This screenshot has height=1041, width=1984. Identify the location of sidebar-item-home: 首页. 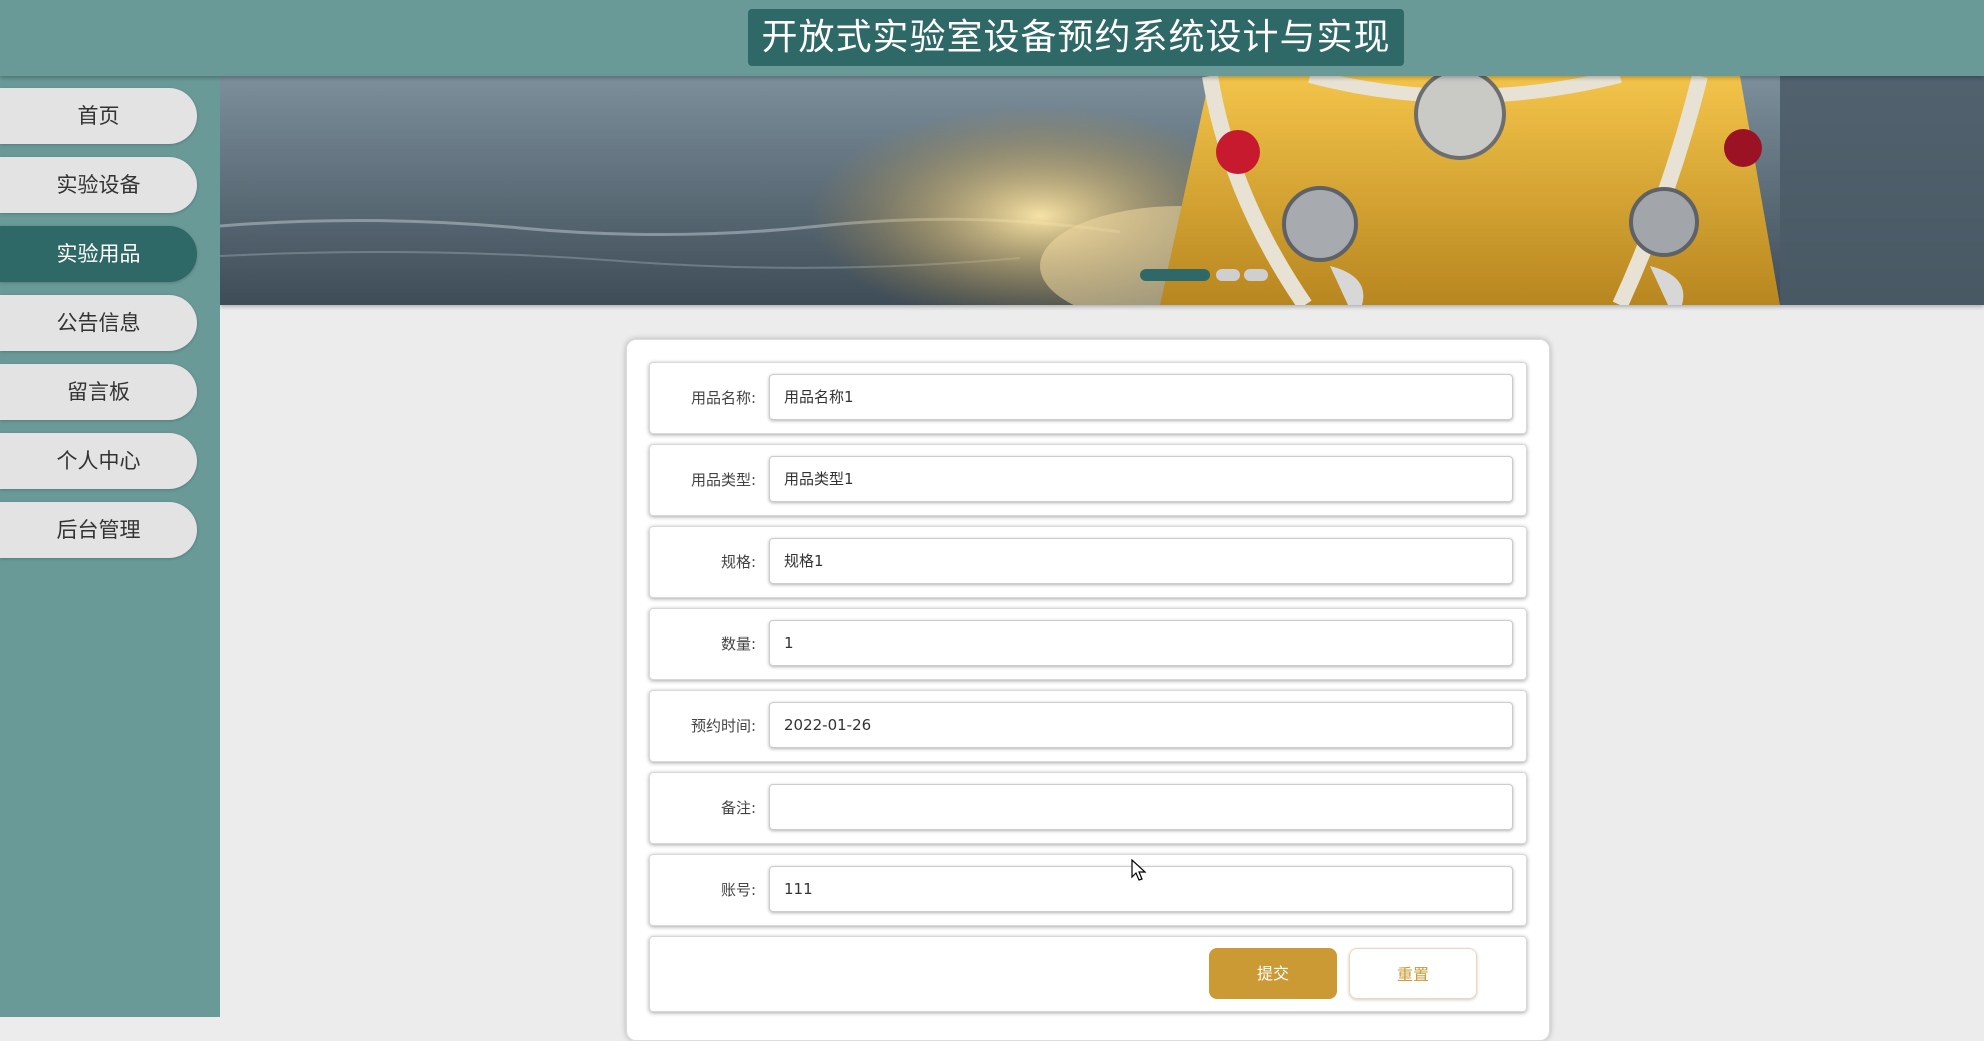
(98, 116).